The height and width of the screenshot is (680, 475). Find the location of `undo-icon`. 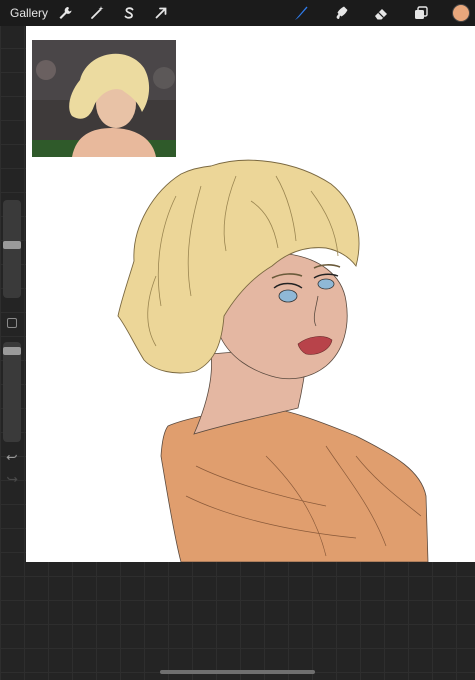

undo-icon is located at coordinates (12, 457).